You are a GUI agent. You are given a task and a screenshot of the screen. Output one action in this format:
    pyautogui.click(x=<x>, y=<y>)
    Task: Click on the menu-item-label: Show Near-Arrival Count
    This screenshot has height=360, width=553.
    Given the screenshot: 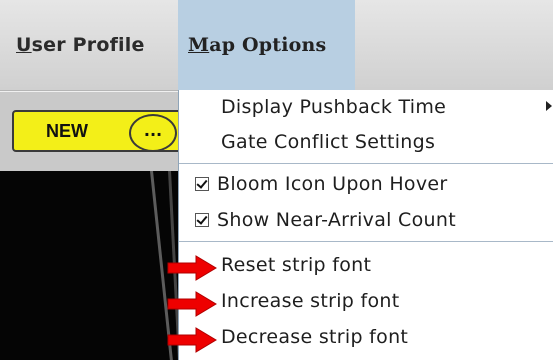 What is the action you would take?
    pyautogui.click(x=336, y=220)
    